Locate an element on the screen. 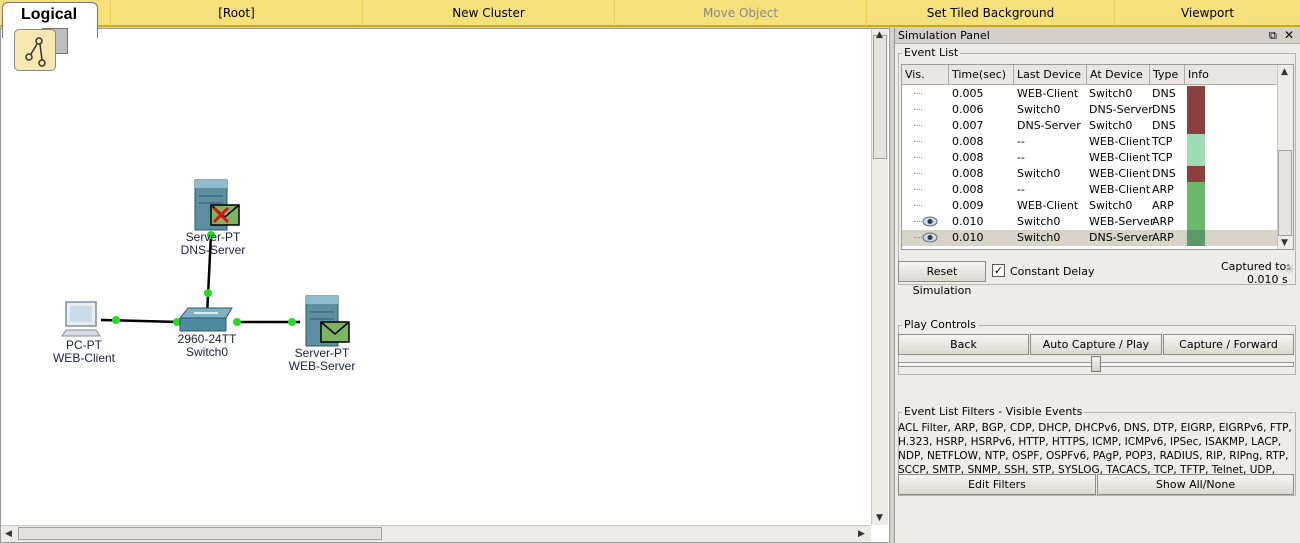  scroll-right-arrow-icon: ▶ is located at coordinates (861, 534).